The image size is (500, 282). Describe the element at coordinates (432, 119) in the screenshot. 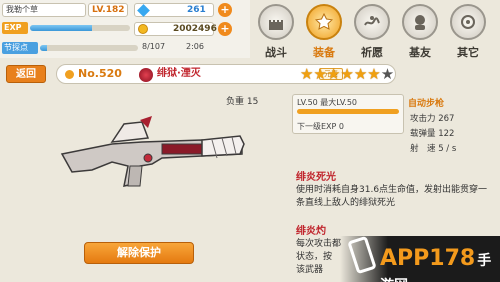

I see `stat-attack: 攻击力 267` at that location.